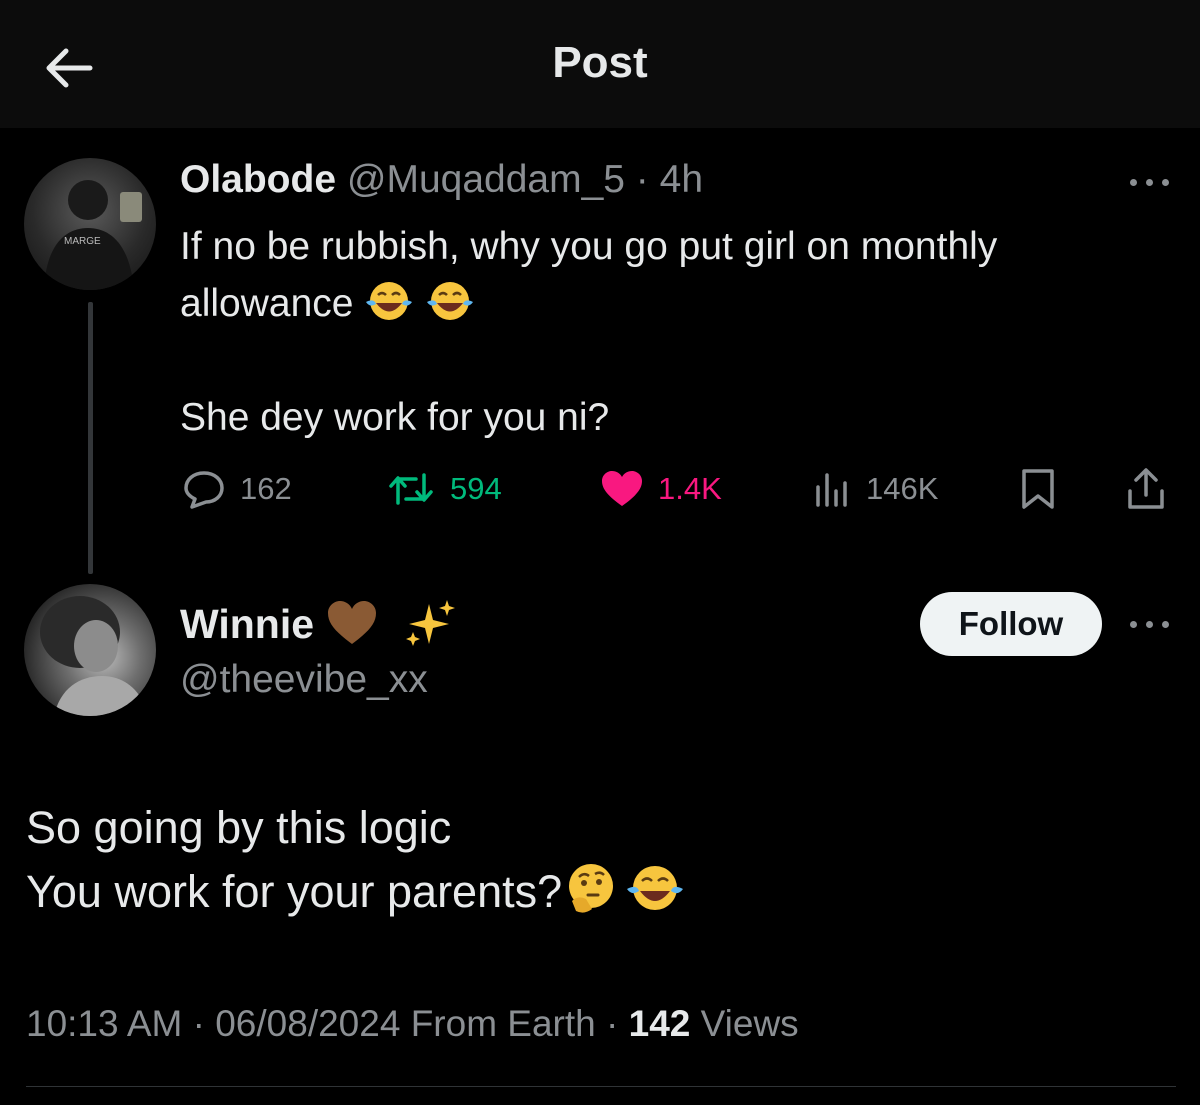 This screenshot has height=1105, width=1200. Describe the element at coordinates (444, 489) in the screenshot. I see `repost-button: 594` at that location.